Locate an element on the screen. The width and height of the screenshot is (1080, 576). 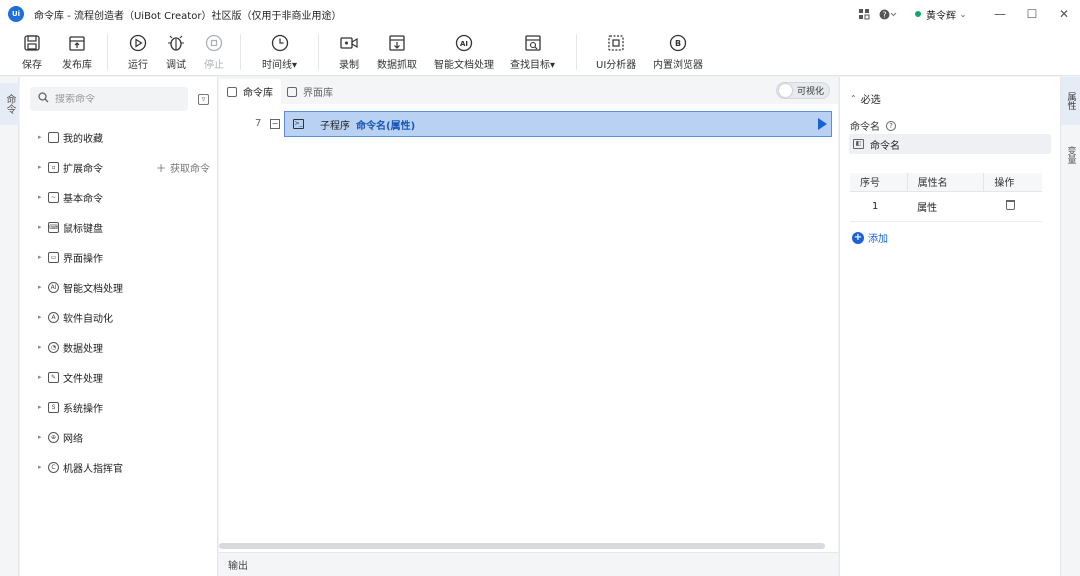
stop-button: 停止 is located at coordinates (214, 52).